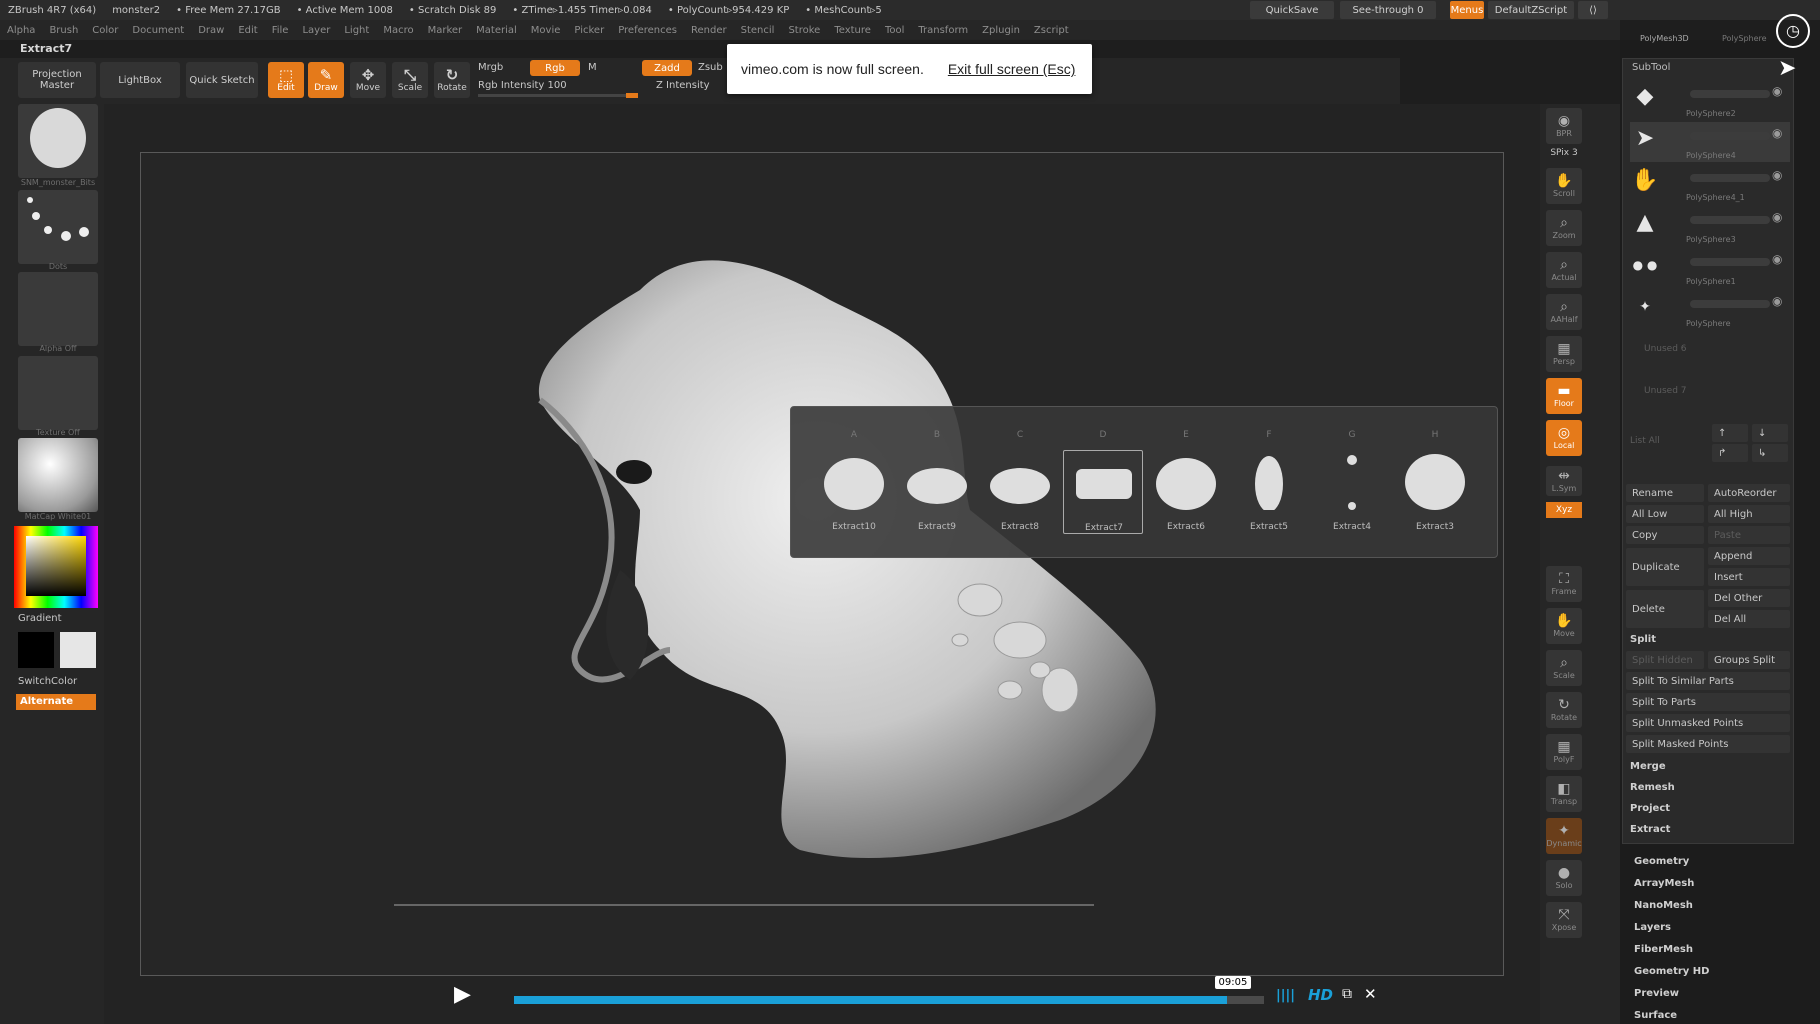 The image size is (1820, 1024). What do you see at coordinates (1564, 186) in the screenshot?
I see `scroll-button: ✋ Scroll` at bounding box center [1564, 186].